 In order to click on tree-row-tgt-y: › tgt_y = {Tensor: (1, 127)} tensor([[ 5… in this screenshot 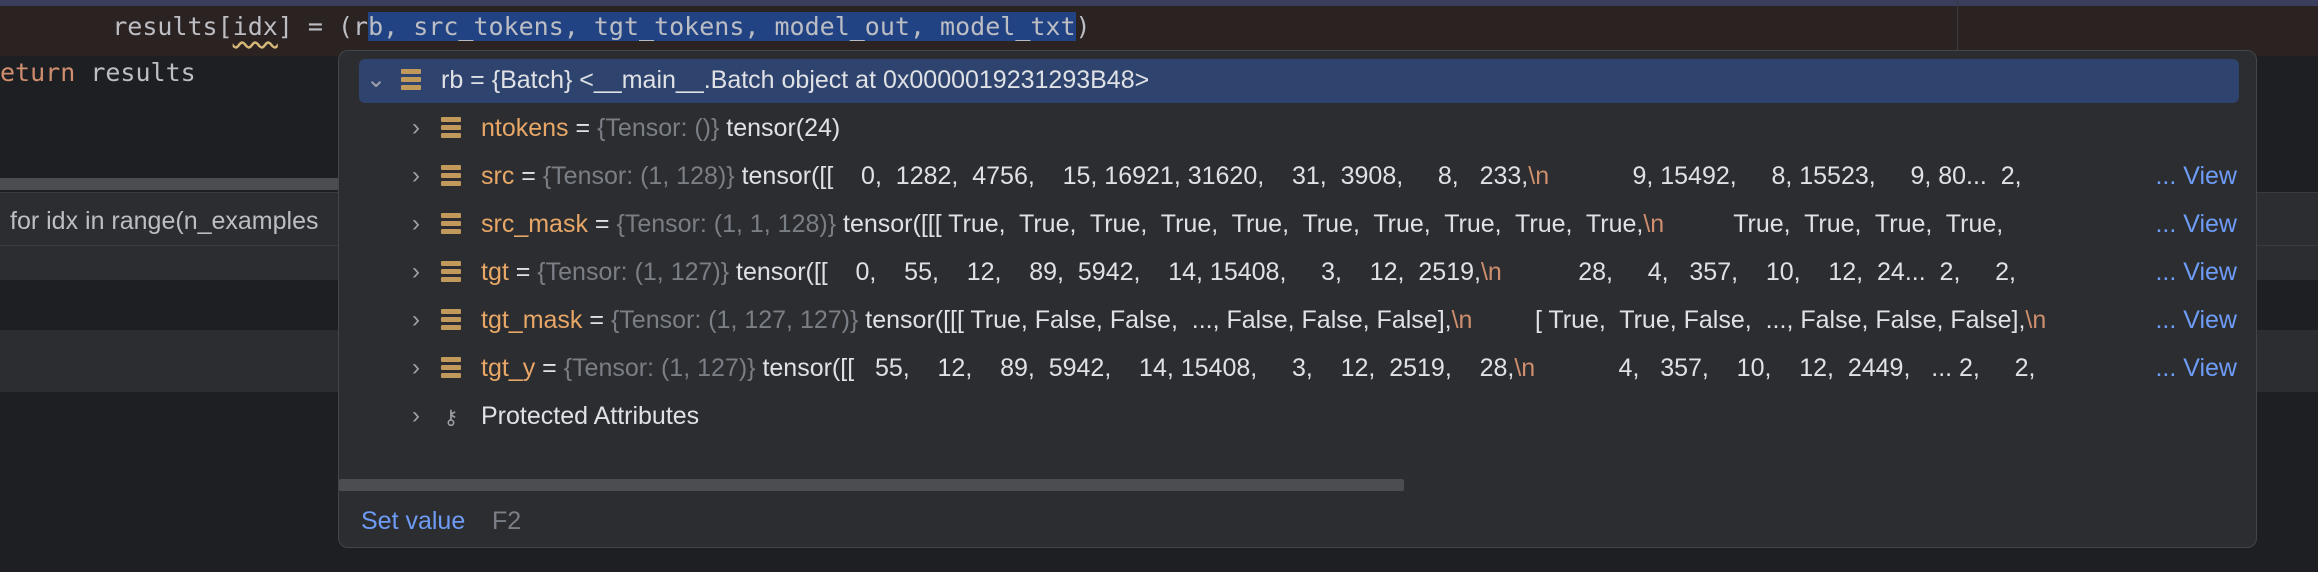, I will do `click(1299, 369)`.